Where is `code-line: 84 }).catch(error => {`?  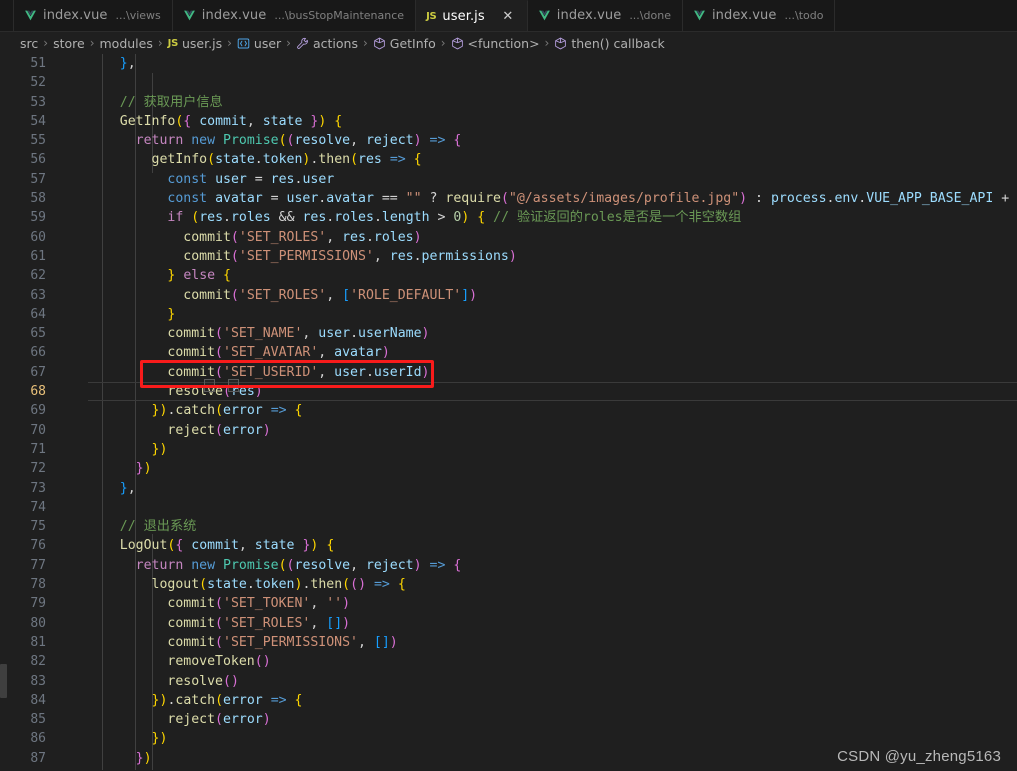
code-line: 84 }).catch(error => { is located at coordinates (508, 700).